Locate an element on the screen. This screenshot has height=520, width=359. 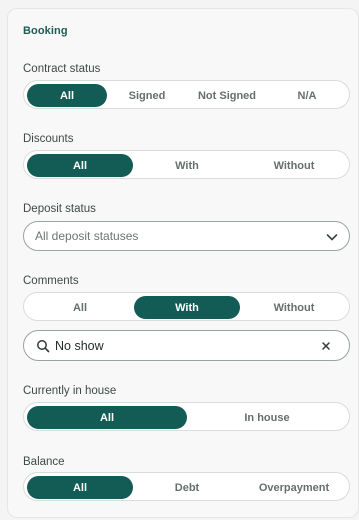
panel-title: Booking is located at coordinates (45, 31).